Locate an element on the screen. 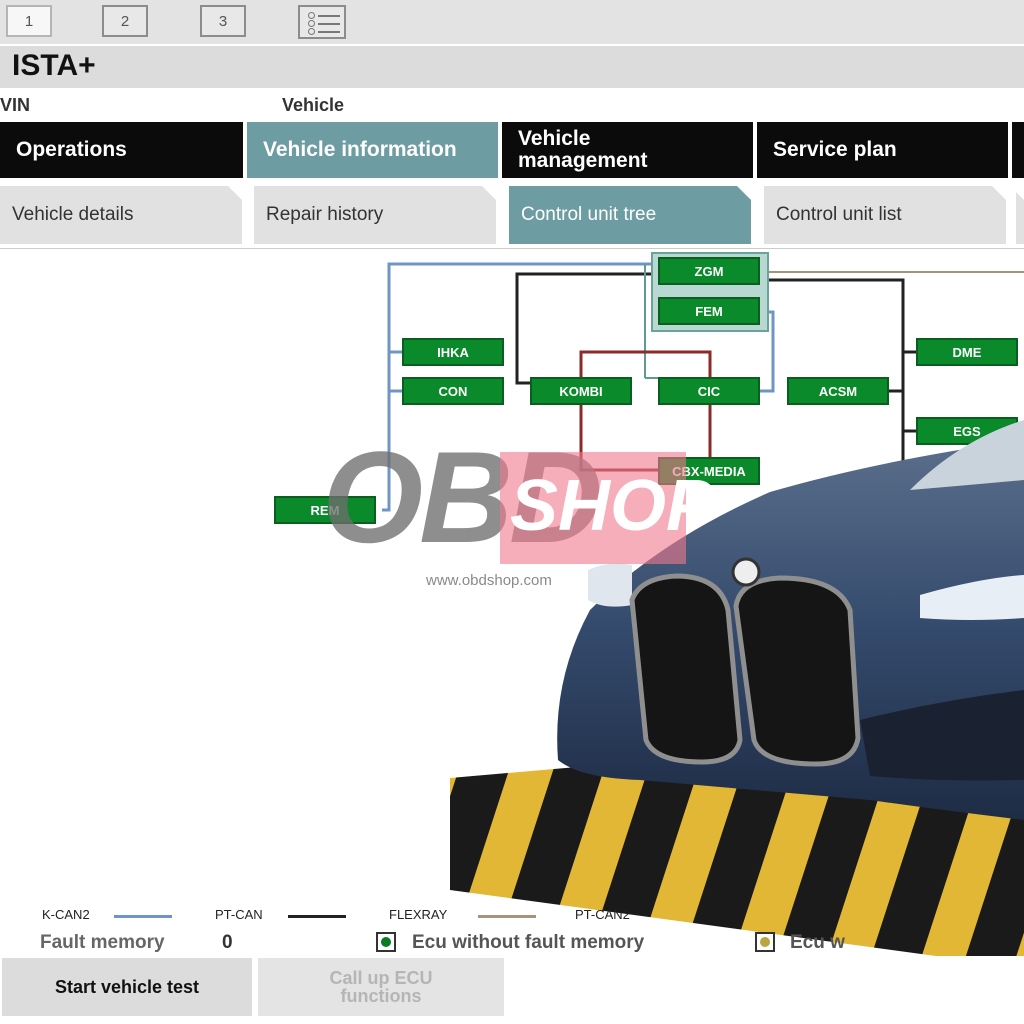 This screenshot has height=1024, width=1024. status-fault-indicator is located at coordinates (765, 942).